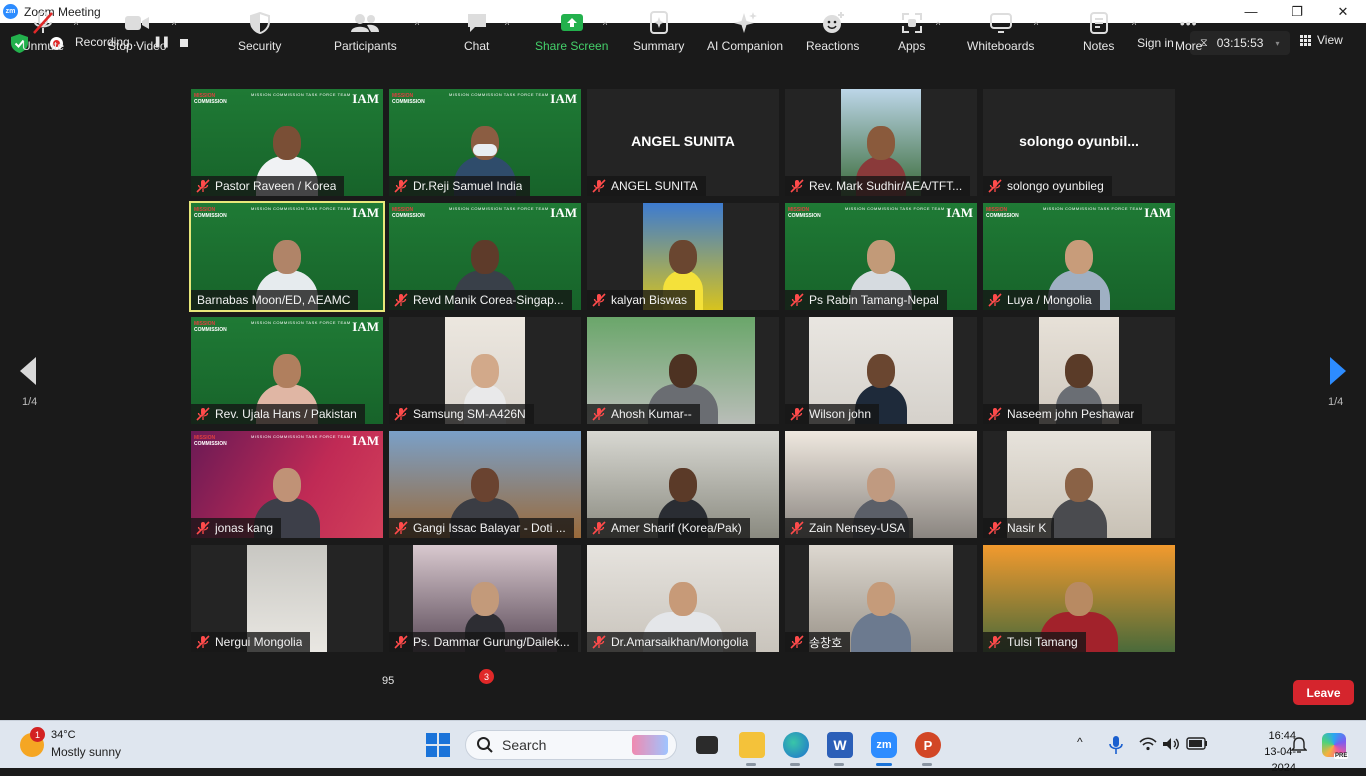 The height and width of the screenshot is (776, 1366). I want to click on mission-commission-logo: MISSION COMMISSION, so click(408, 213).